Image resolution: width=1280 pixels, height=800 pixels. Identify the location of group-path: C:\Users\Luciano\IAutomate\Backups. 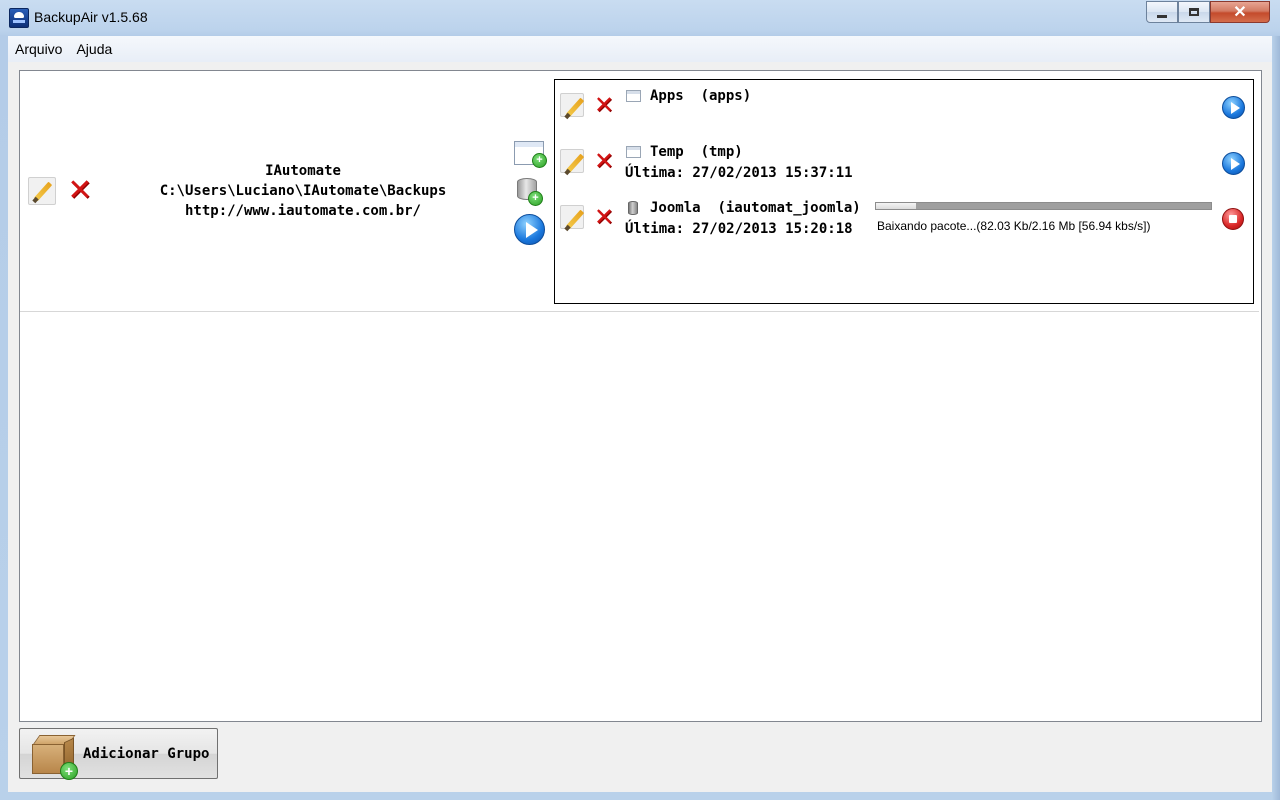
(303, 191).